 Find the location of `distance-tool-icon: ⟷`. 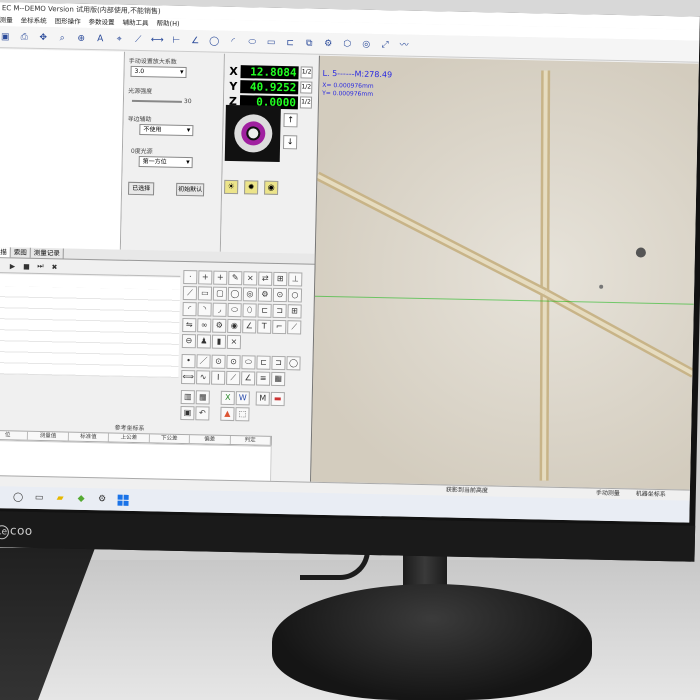

distance-tool-icon: ⟷ is located at coordinates (157, 40).